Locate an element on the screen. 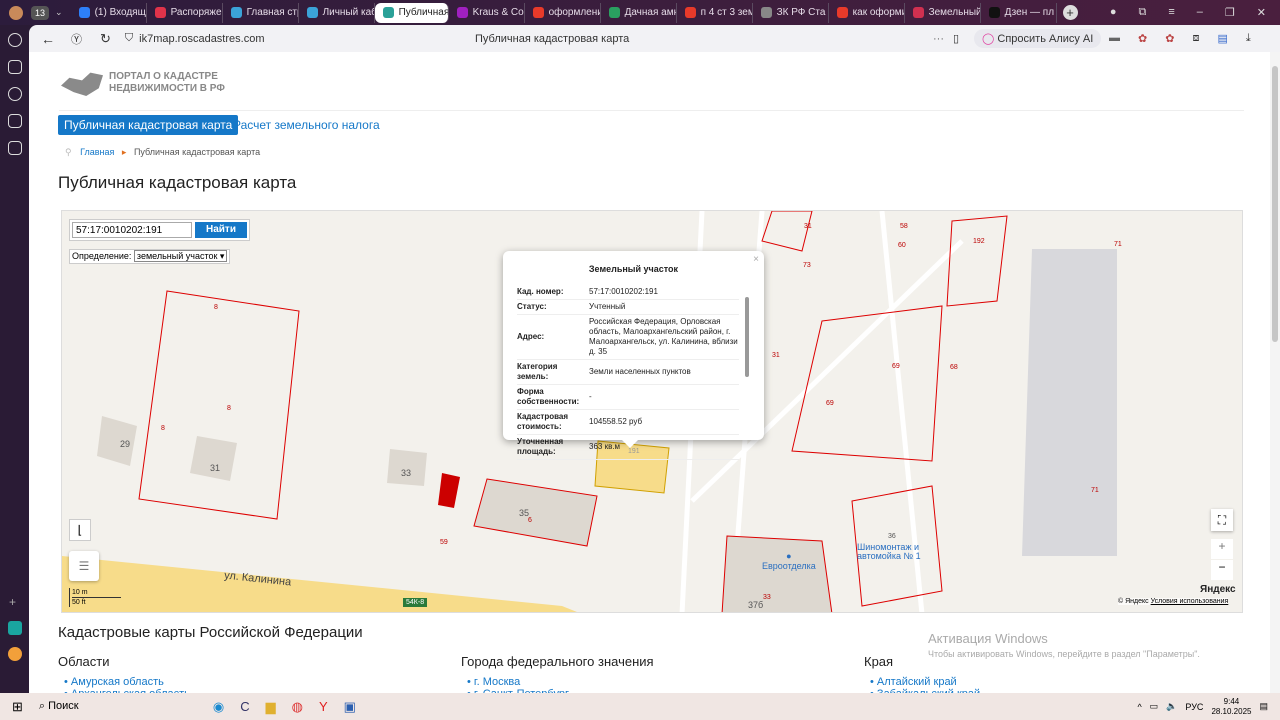 Image resolution: width=1280 pixels, height=720 pixels. browser-tab: ЗК РФ Ста is located at coordinates (791, 12).